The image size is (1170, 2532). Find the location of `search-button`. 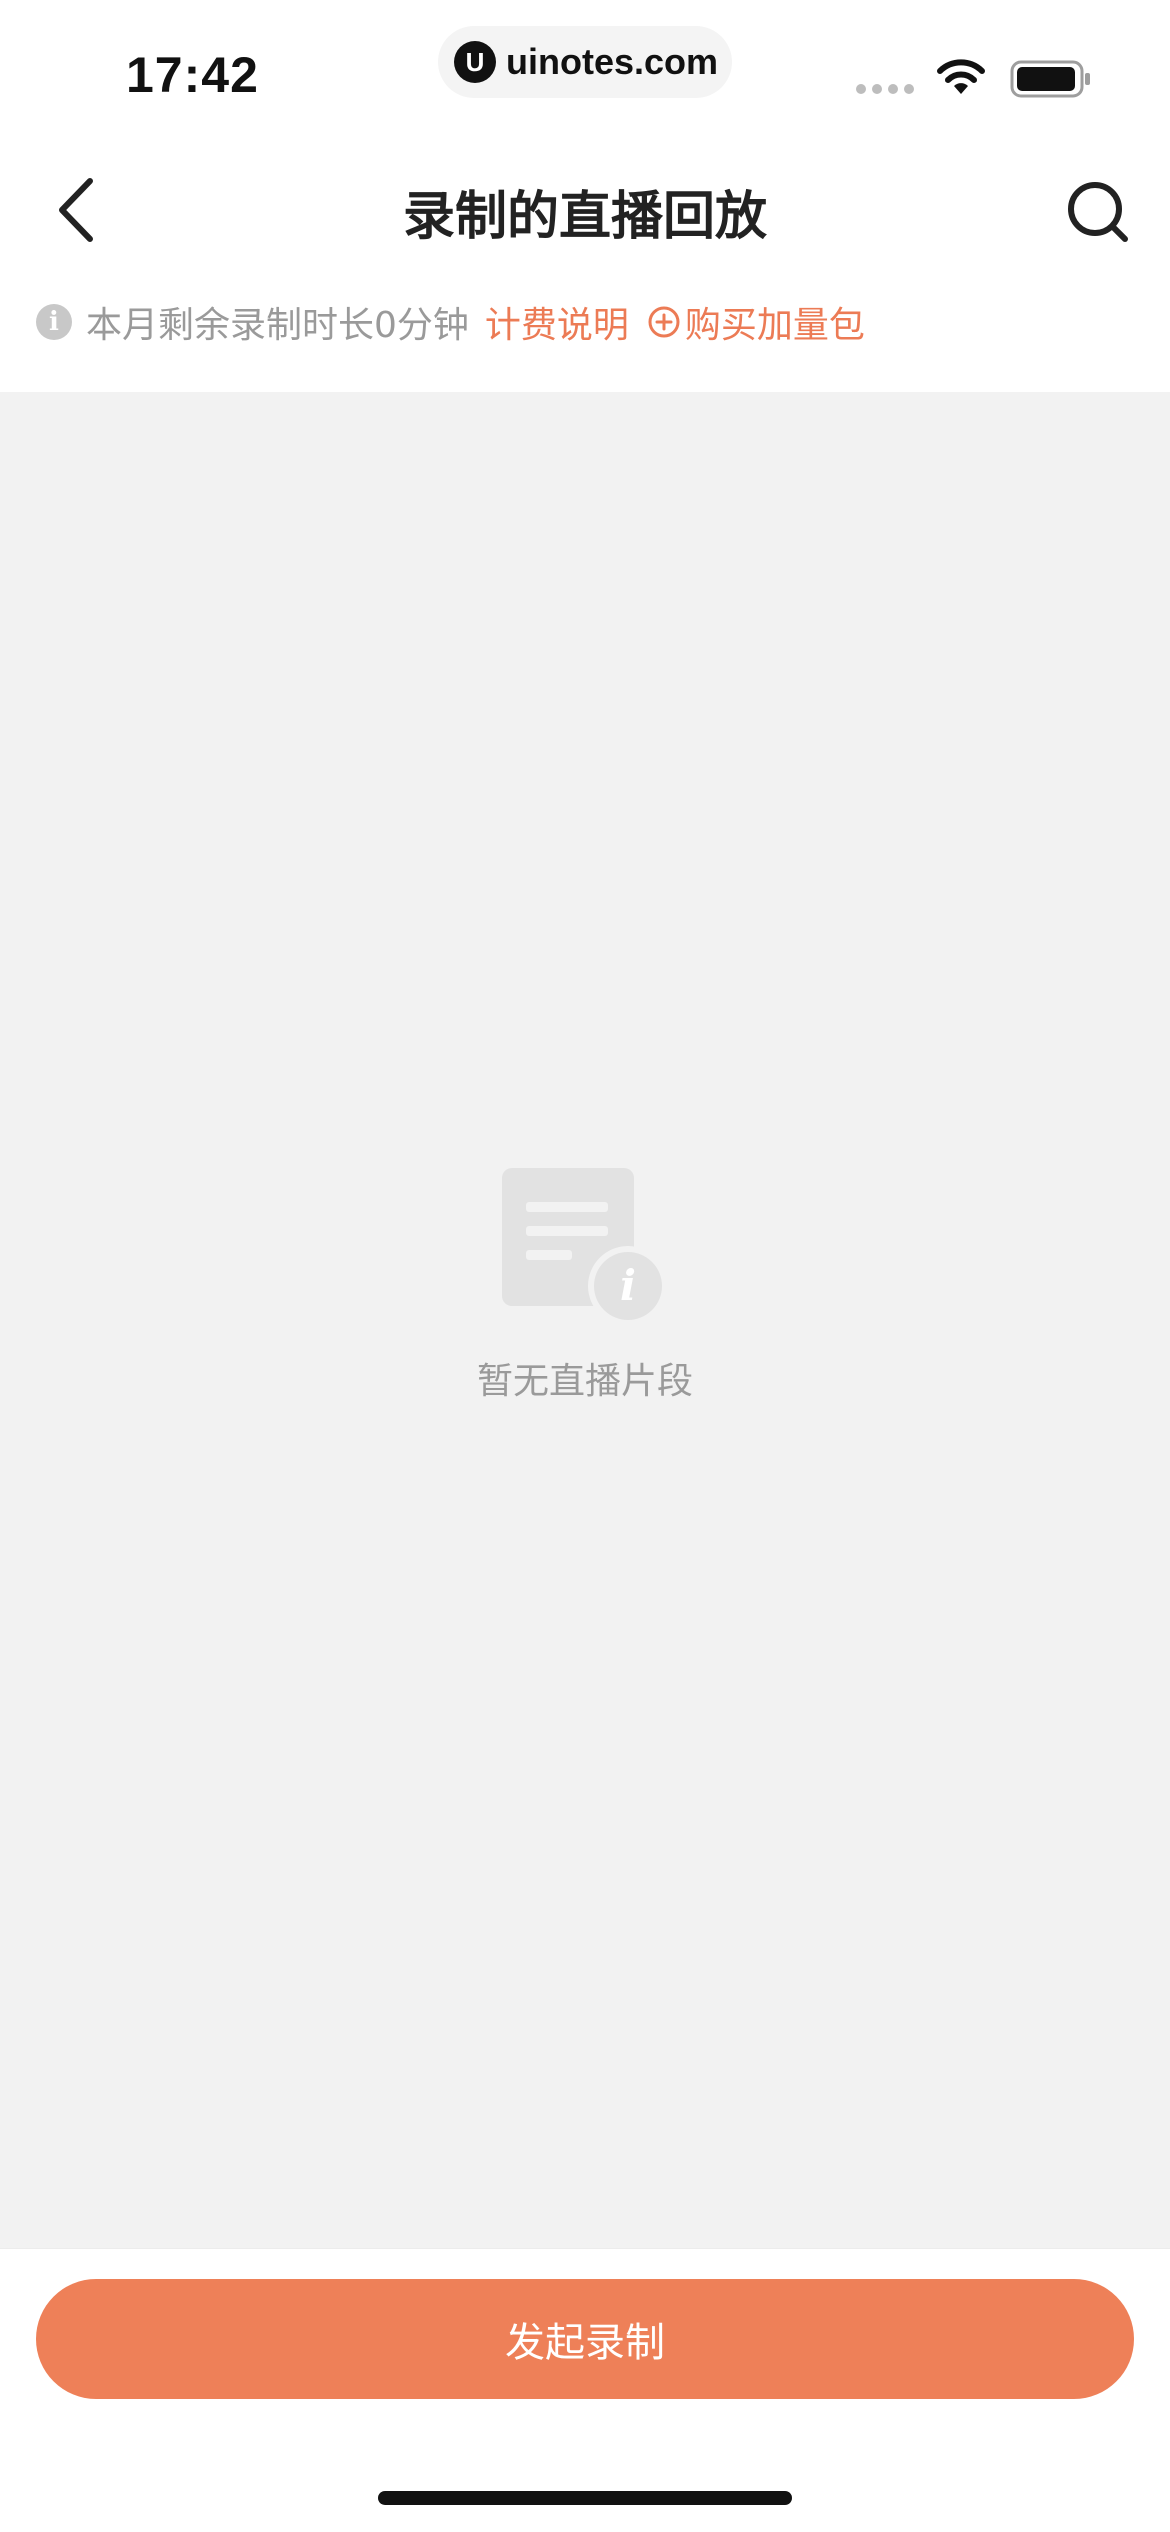

search-button is located at coordinates (1098, 212).